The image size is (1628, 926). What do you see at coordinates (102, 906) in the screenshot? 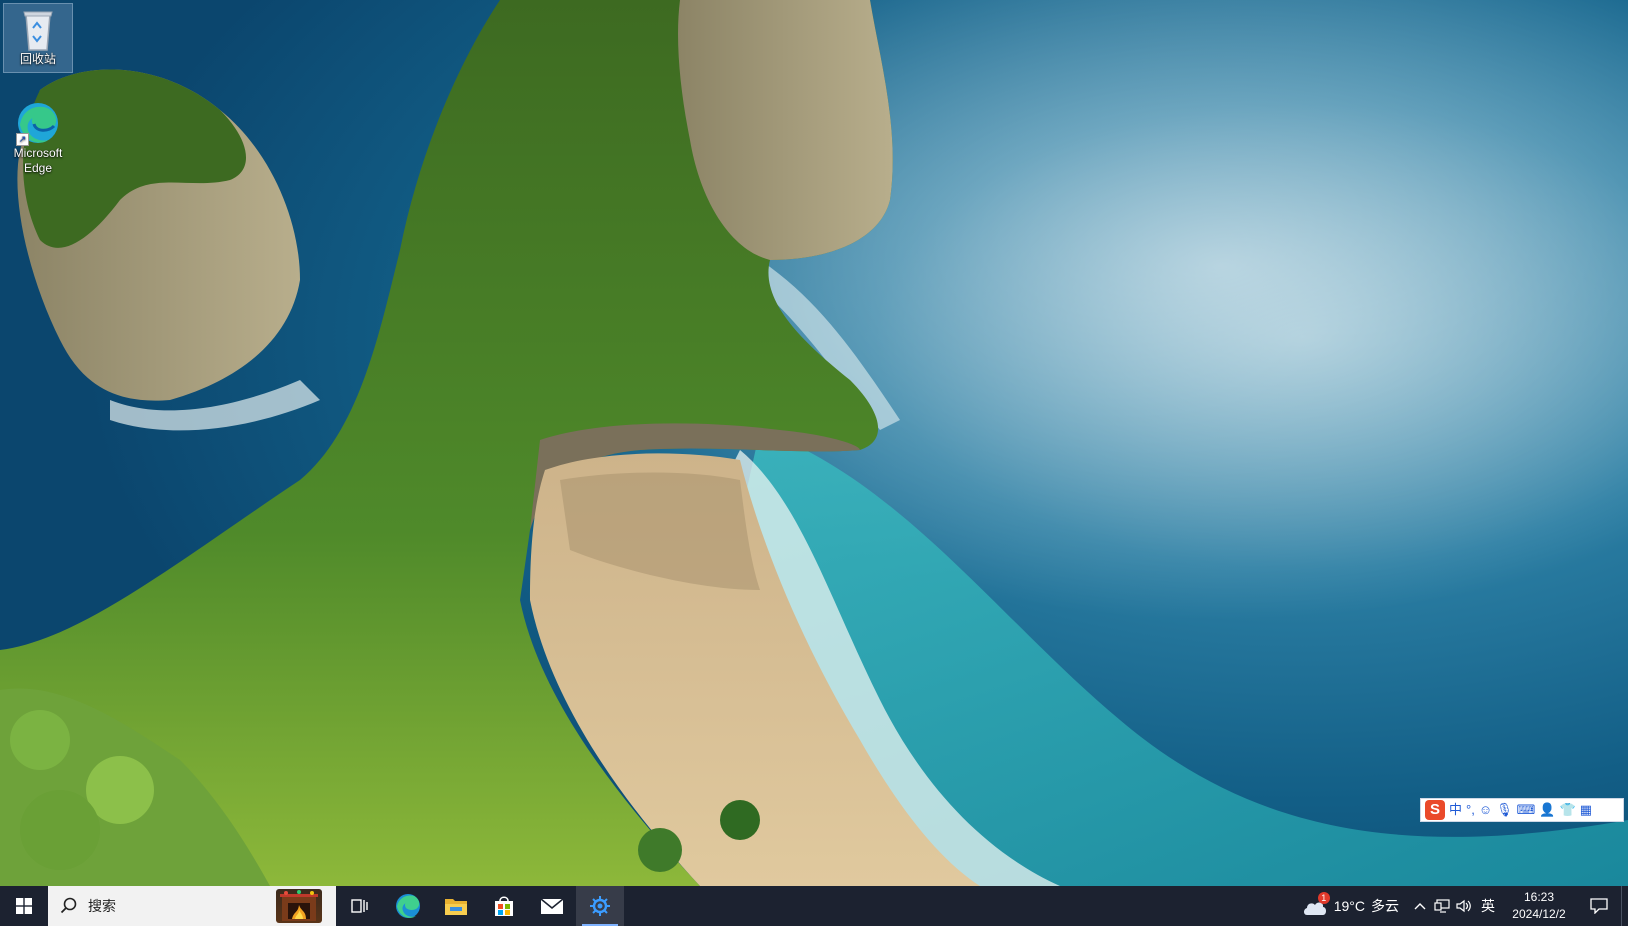
I see `search-placeholder: 搜索` at bounding box center [102, 906].